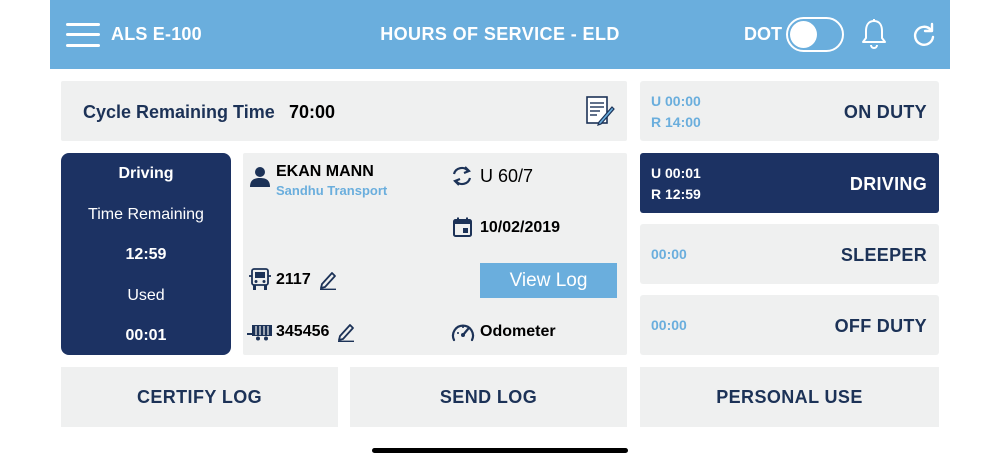 The image size is (1000, 462). Describe the element at coordinates (789, 254) in the screenshot. I see `status-sleeper: 00:00 SLEEPER` at that location.